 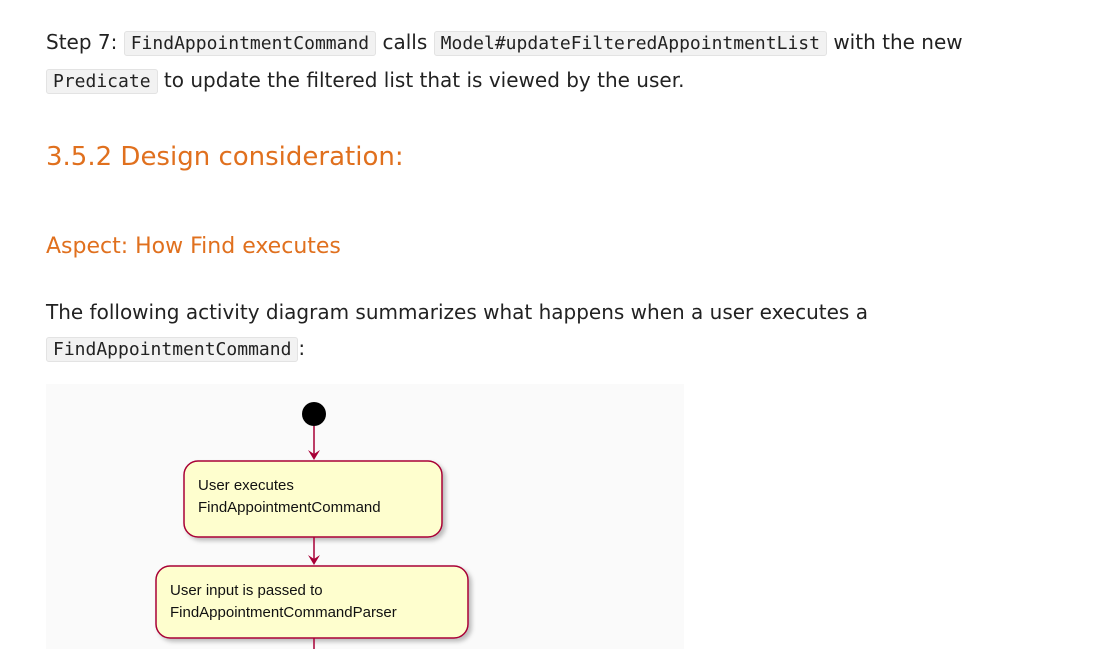 What do you see at coordinates (312, 602) in the screenshot?
I see `activity-node-input-passed` at bounding box center [312, 602].